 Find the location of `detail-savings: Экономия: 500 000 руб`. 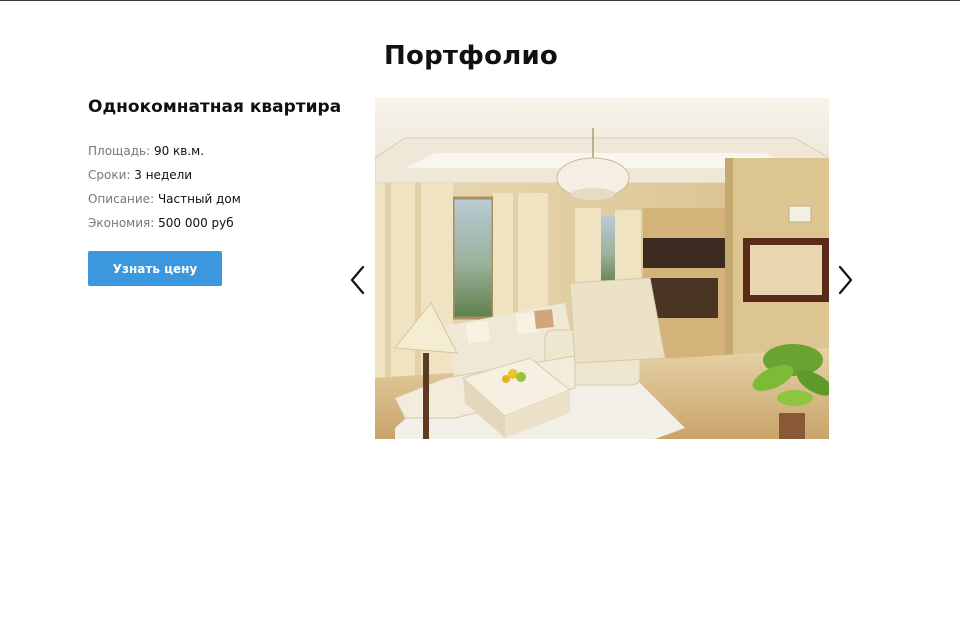

detail-savings: Экономия: 500 000 руб is located at coordinates (213, 223).